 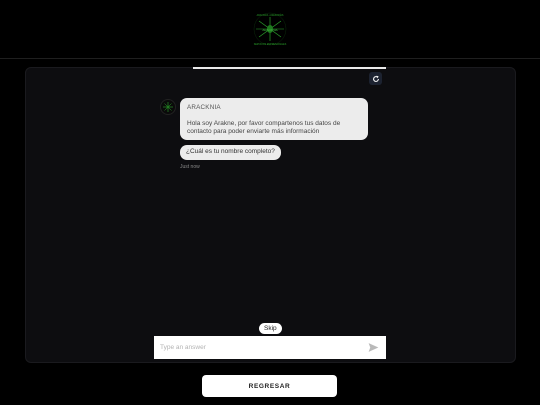 I want to click on logo-center-text: ARACKNIA, so click(x=269, y=30).